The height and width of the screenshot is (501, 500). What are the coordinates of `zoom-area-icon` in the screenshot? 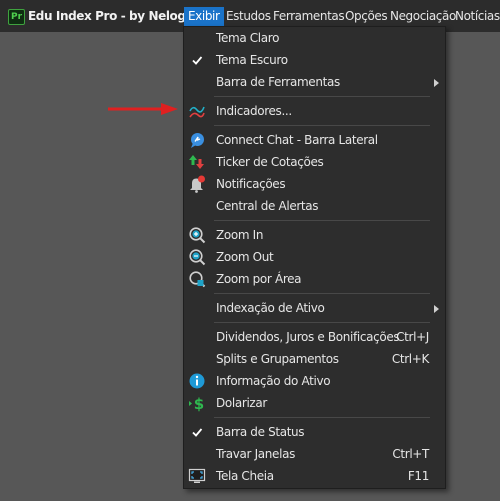 It's located at (197, 279).